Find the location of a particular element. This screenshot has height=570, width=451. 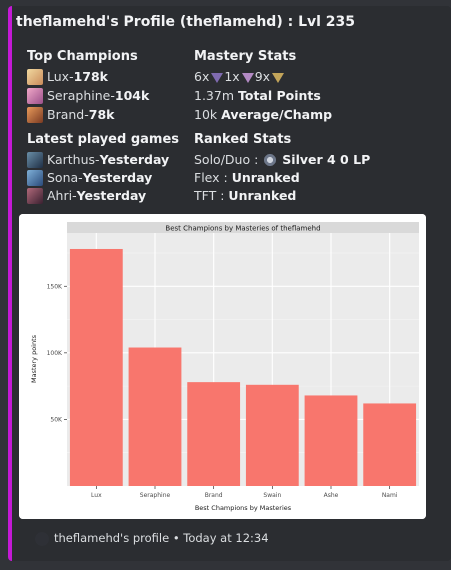

mastery-6-count: 1x is located at coordinates (232, 76).